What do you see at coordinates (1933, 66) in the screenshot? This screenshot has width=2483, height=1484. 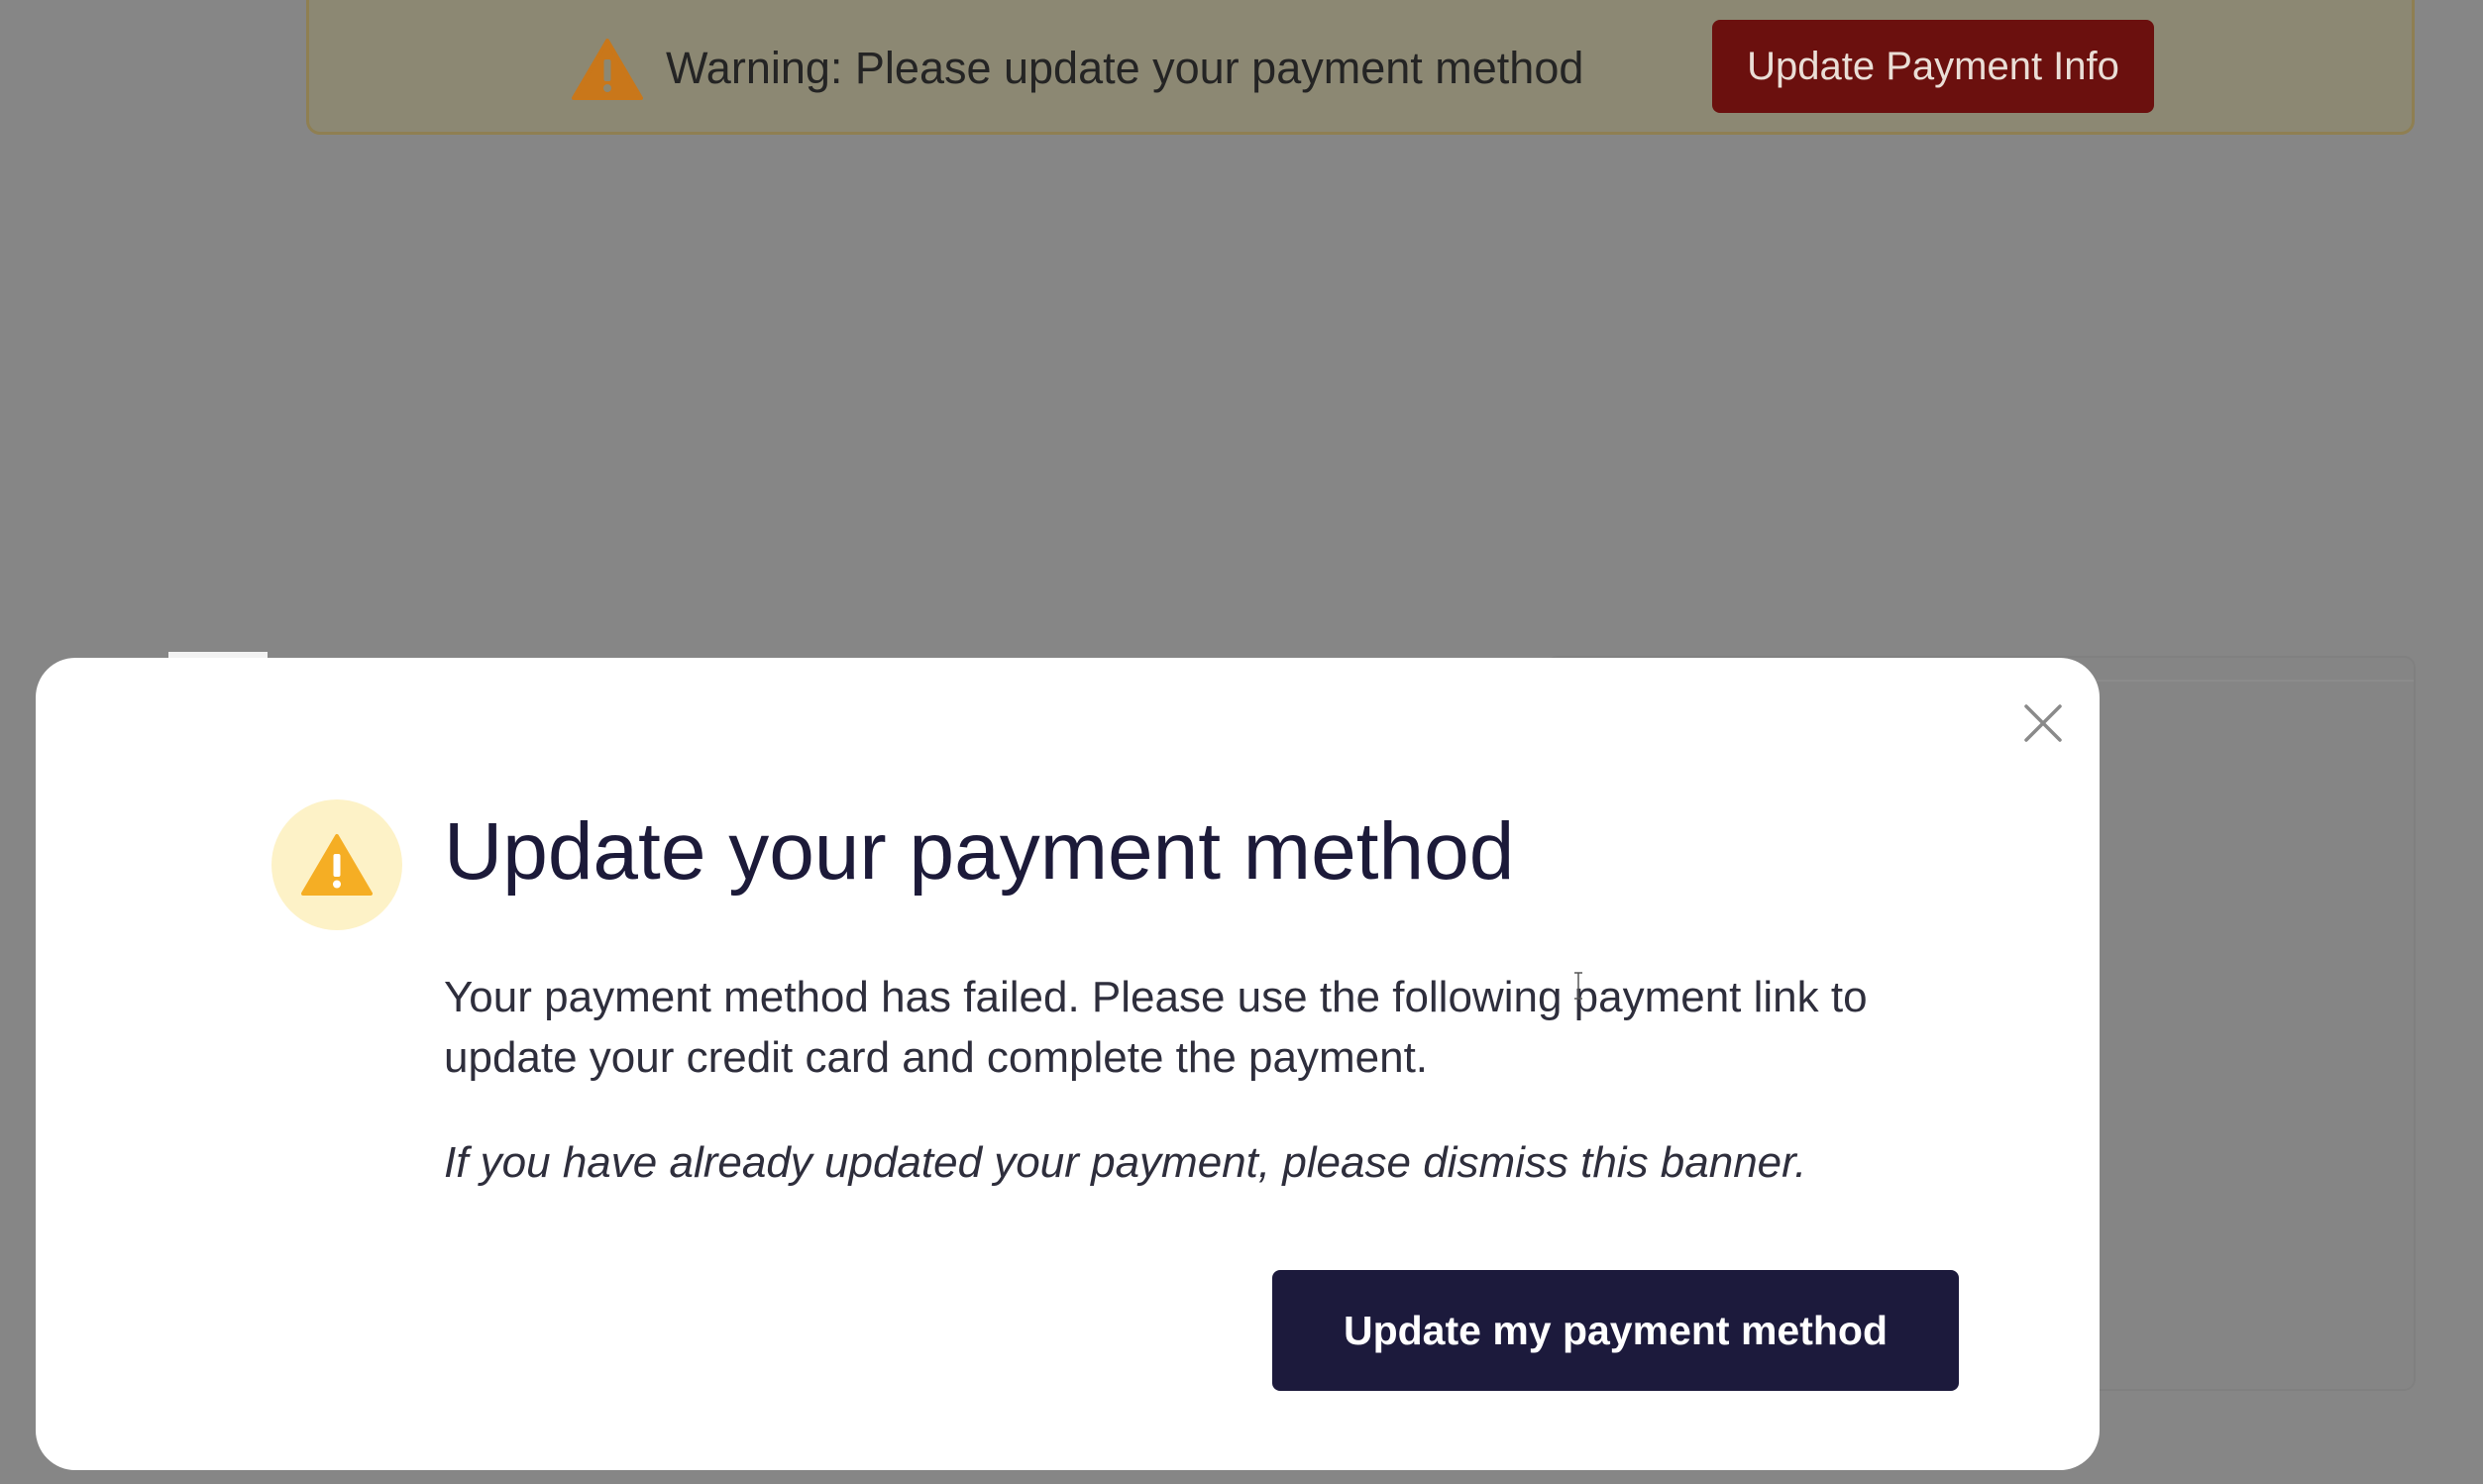 I see `update-payment-info-button: Update Payment Info` at bounding box center [1933, 66].